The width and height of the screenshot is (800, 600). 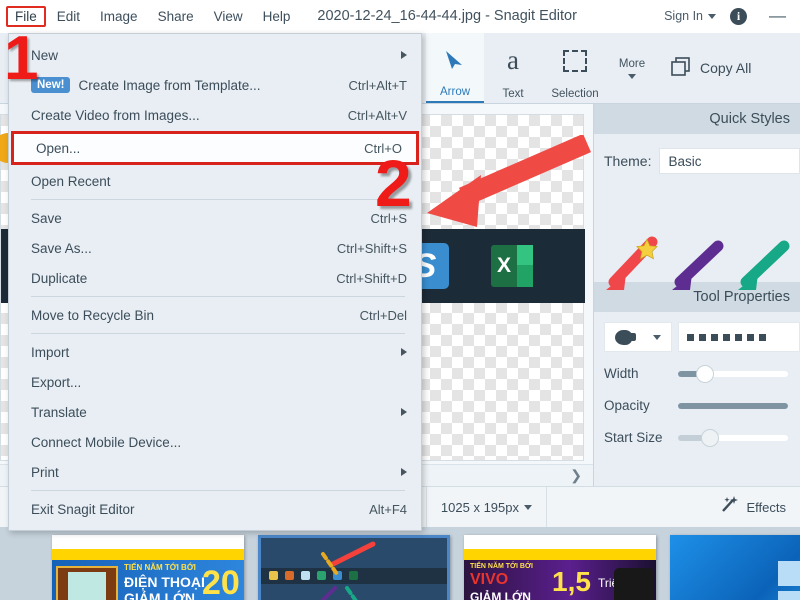 What do you see at coordinates (710, 437) in the screenshot?
I see `slider-start-size-knob` at bounding box center [710, 437].